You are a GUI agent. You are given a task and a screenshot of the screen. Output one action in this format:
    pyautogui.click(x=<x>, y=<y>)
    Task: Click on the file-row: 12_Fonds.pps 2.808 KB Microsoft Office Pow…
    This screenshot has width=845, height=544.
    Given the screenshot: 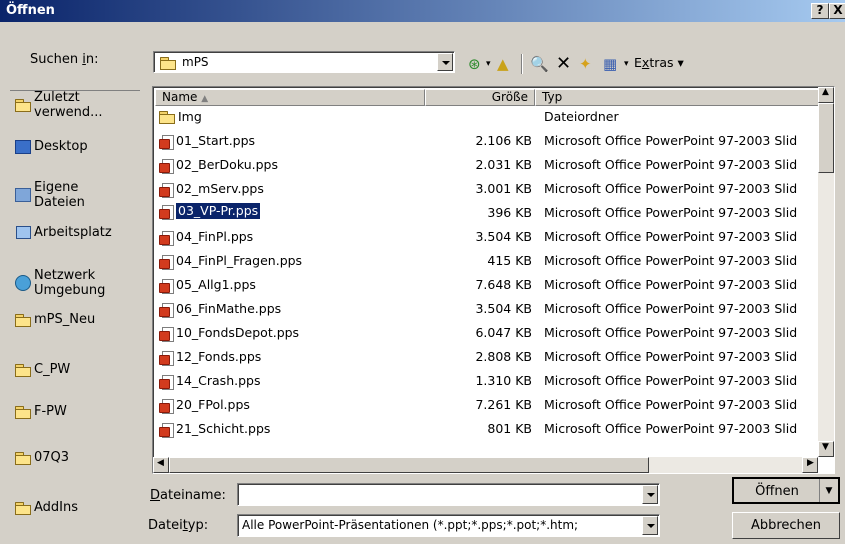 What is the action you would take?
    pyautogui.click(x=487, y=357)
    